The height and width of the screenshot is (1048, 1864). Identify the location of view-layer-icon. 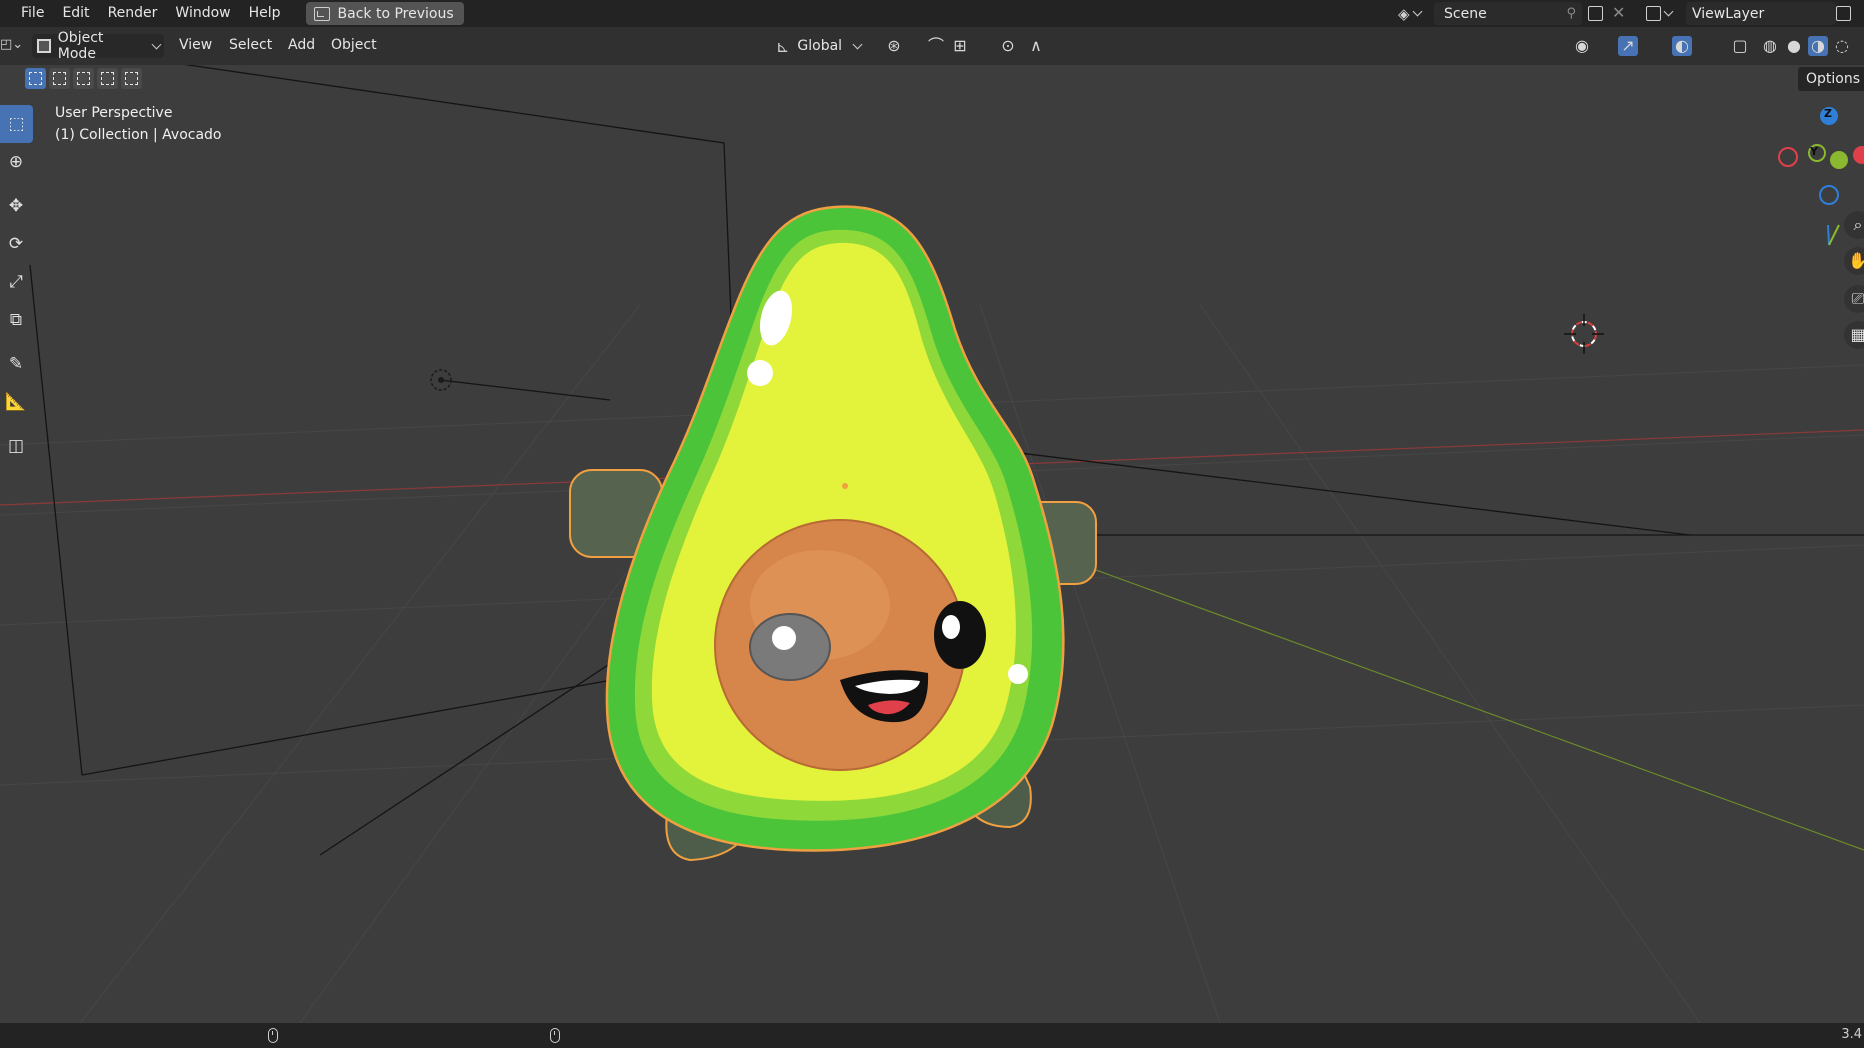
(1653, 13).